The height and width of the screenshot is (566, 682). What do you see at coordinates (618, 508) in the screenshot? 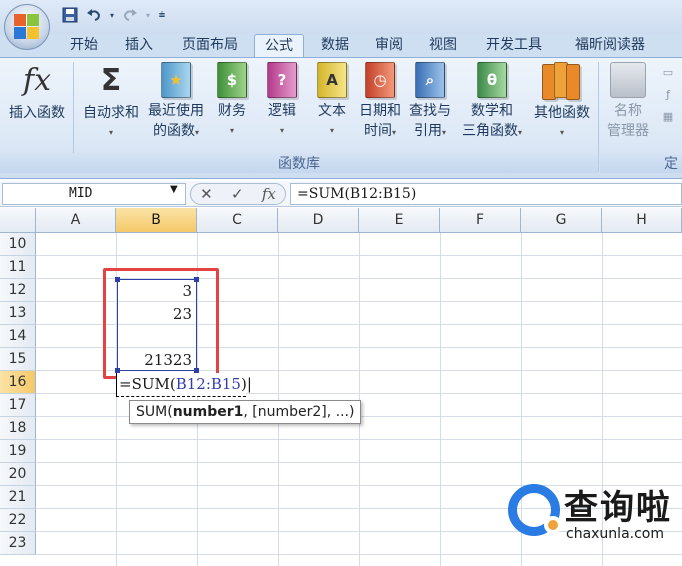
I see `watermark-text: 查询啦` at bounding box center [618, 508].